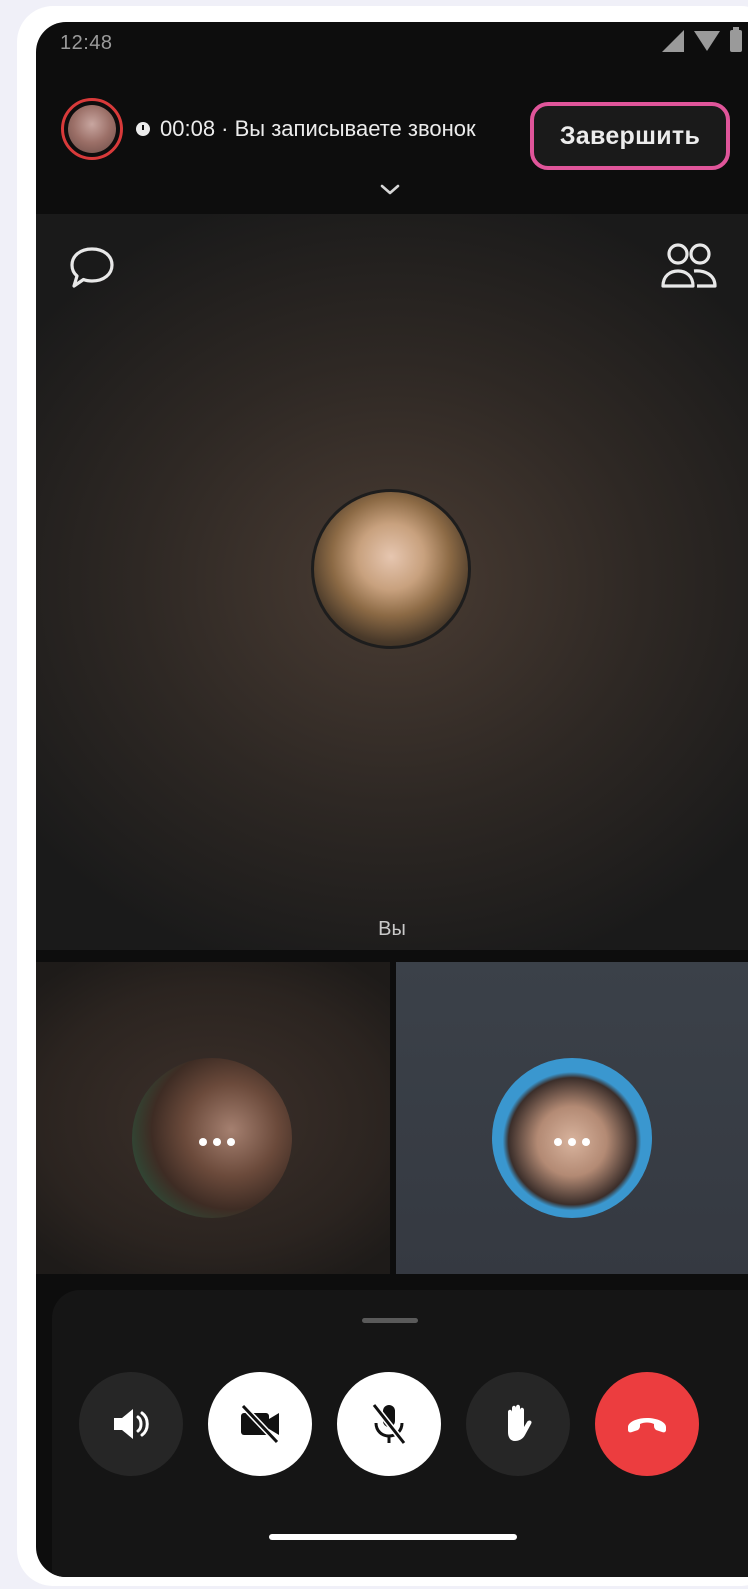  I want to click on home-indicator, so click(393, 1537).